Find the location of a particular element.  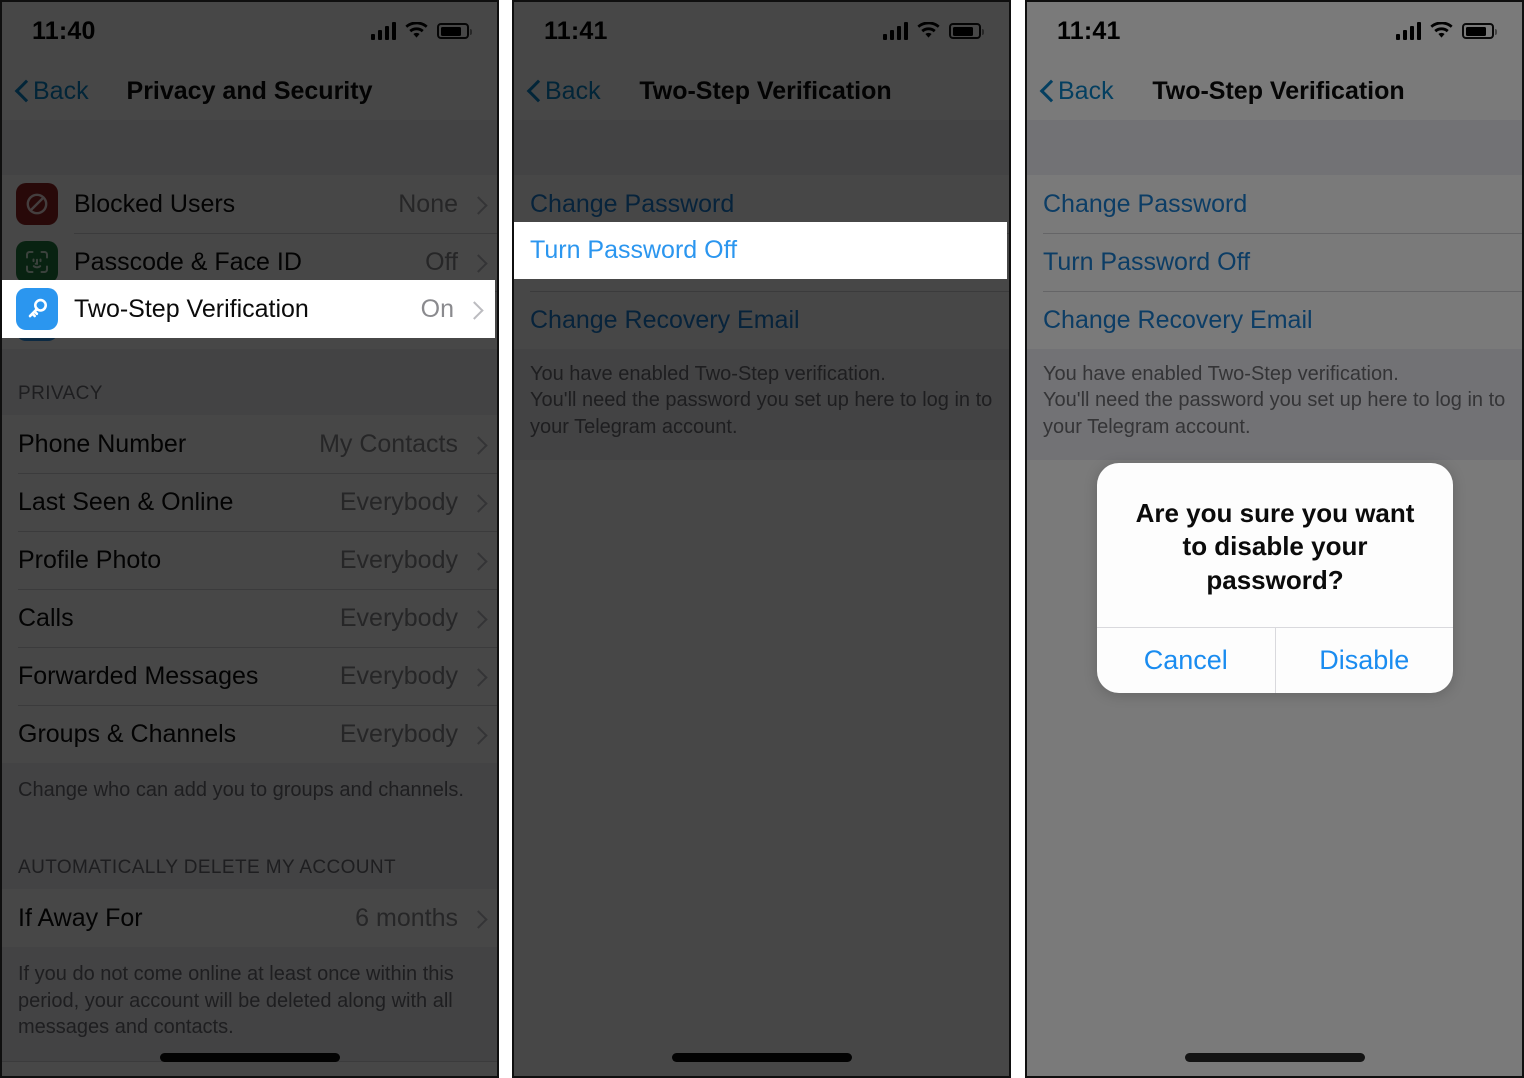

alert-actions: Cancel Disable is located at coordinates (1275, 659).